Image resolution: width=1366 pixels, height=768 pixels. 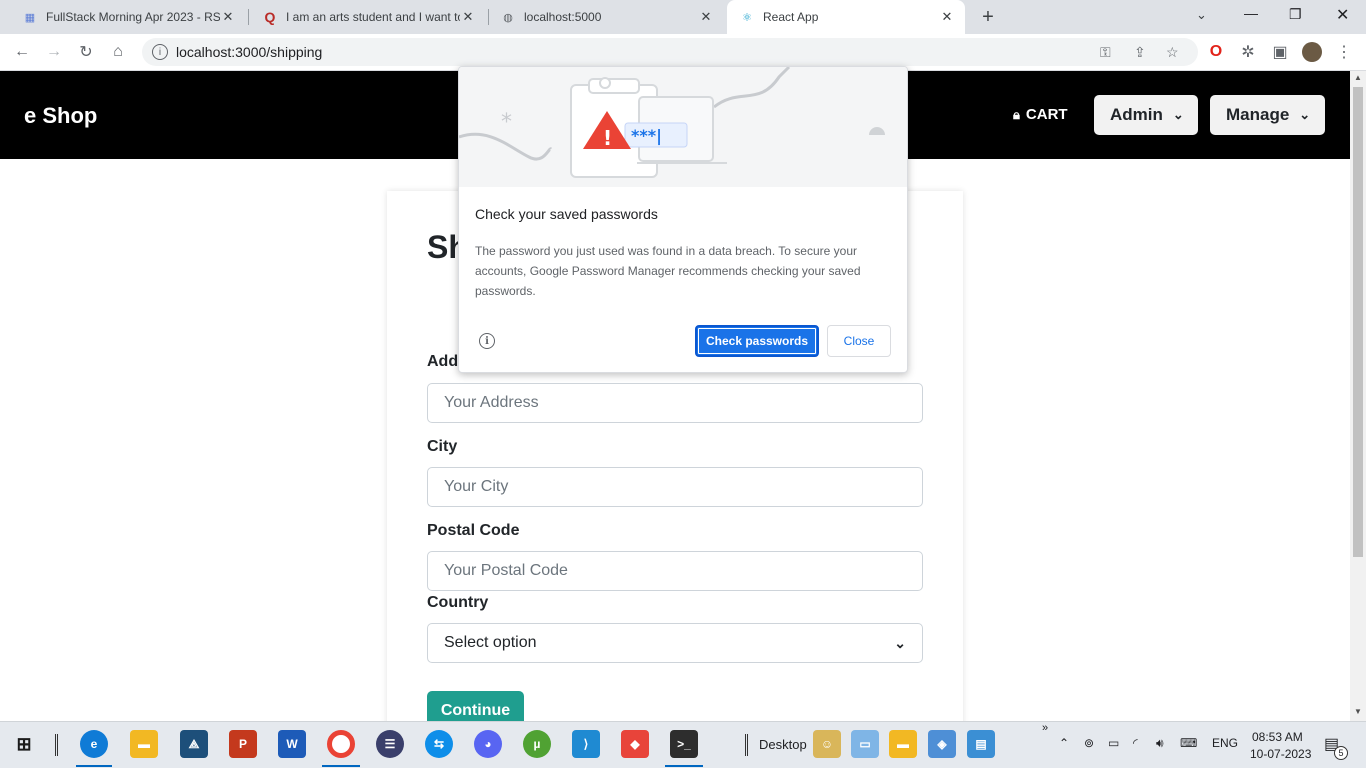 I want to click on word-icon: W, so click(x=292, y=744).